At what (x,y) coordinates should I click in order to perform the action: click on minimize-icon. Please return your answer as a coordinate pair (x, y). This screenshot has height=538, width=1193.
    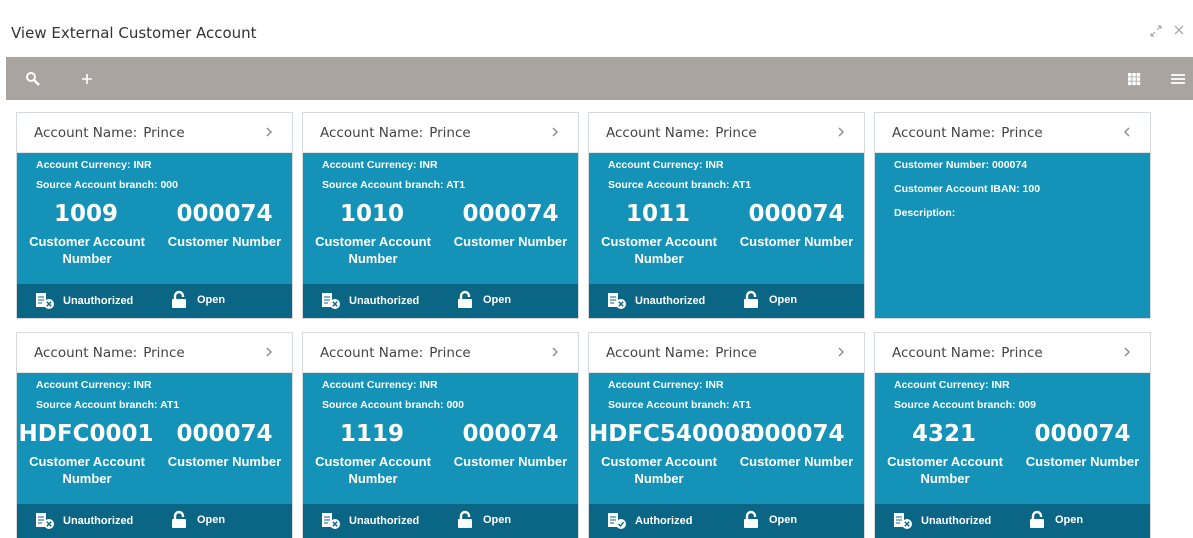
    Looking at the image, I should click on (1156, 33).